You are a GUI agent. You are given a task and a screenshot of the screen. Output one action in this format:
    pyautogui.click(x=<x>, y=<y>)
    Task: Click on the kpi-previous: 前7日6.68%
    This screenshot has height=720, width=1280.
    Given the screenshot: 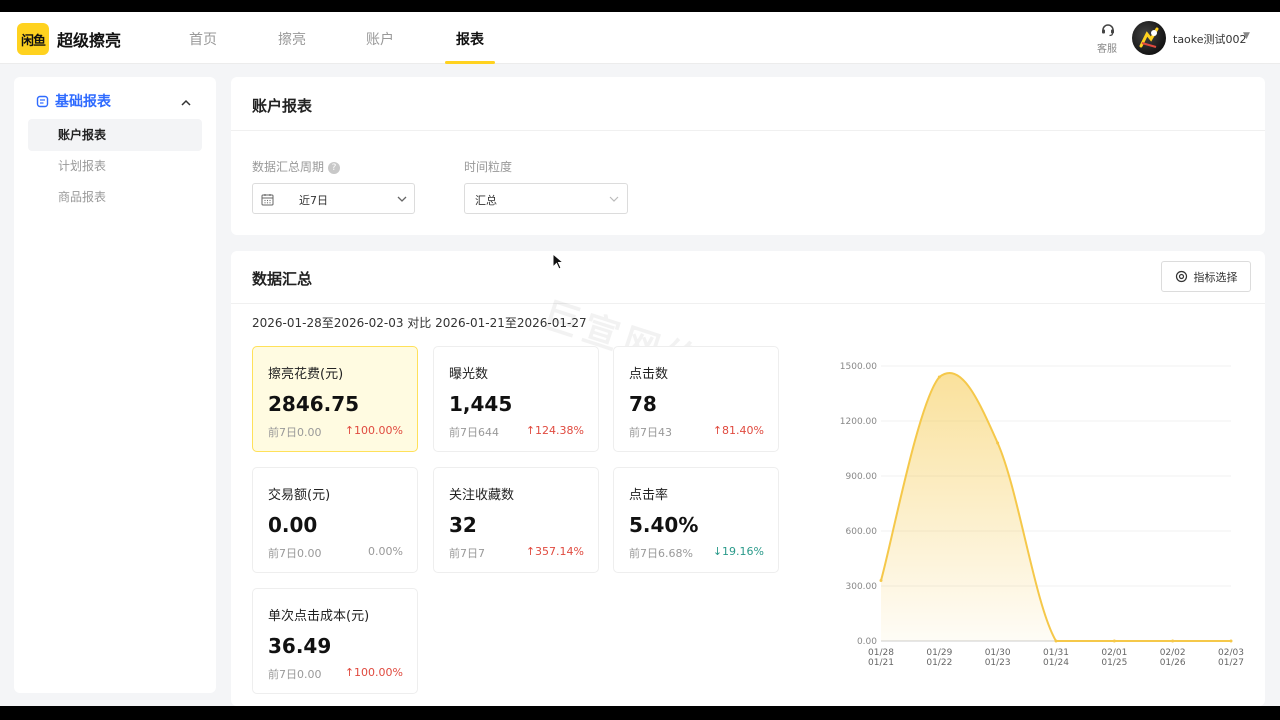 What is the action you would take?
    pyautogui.click(x=661, y=553)
    